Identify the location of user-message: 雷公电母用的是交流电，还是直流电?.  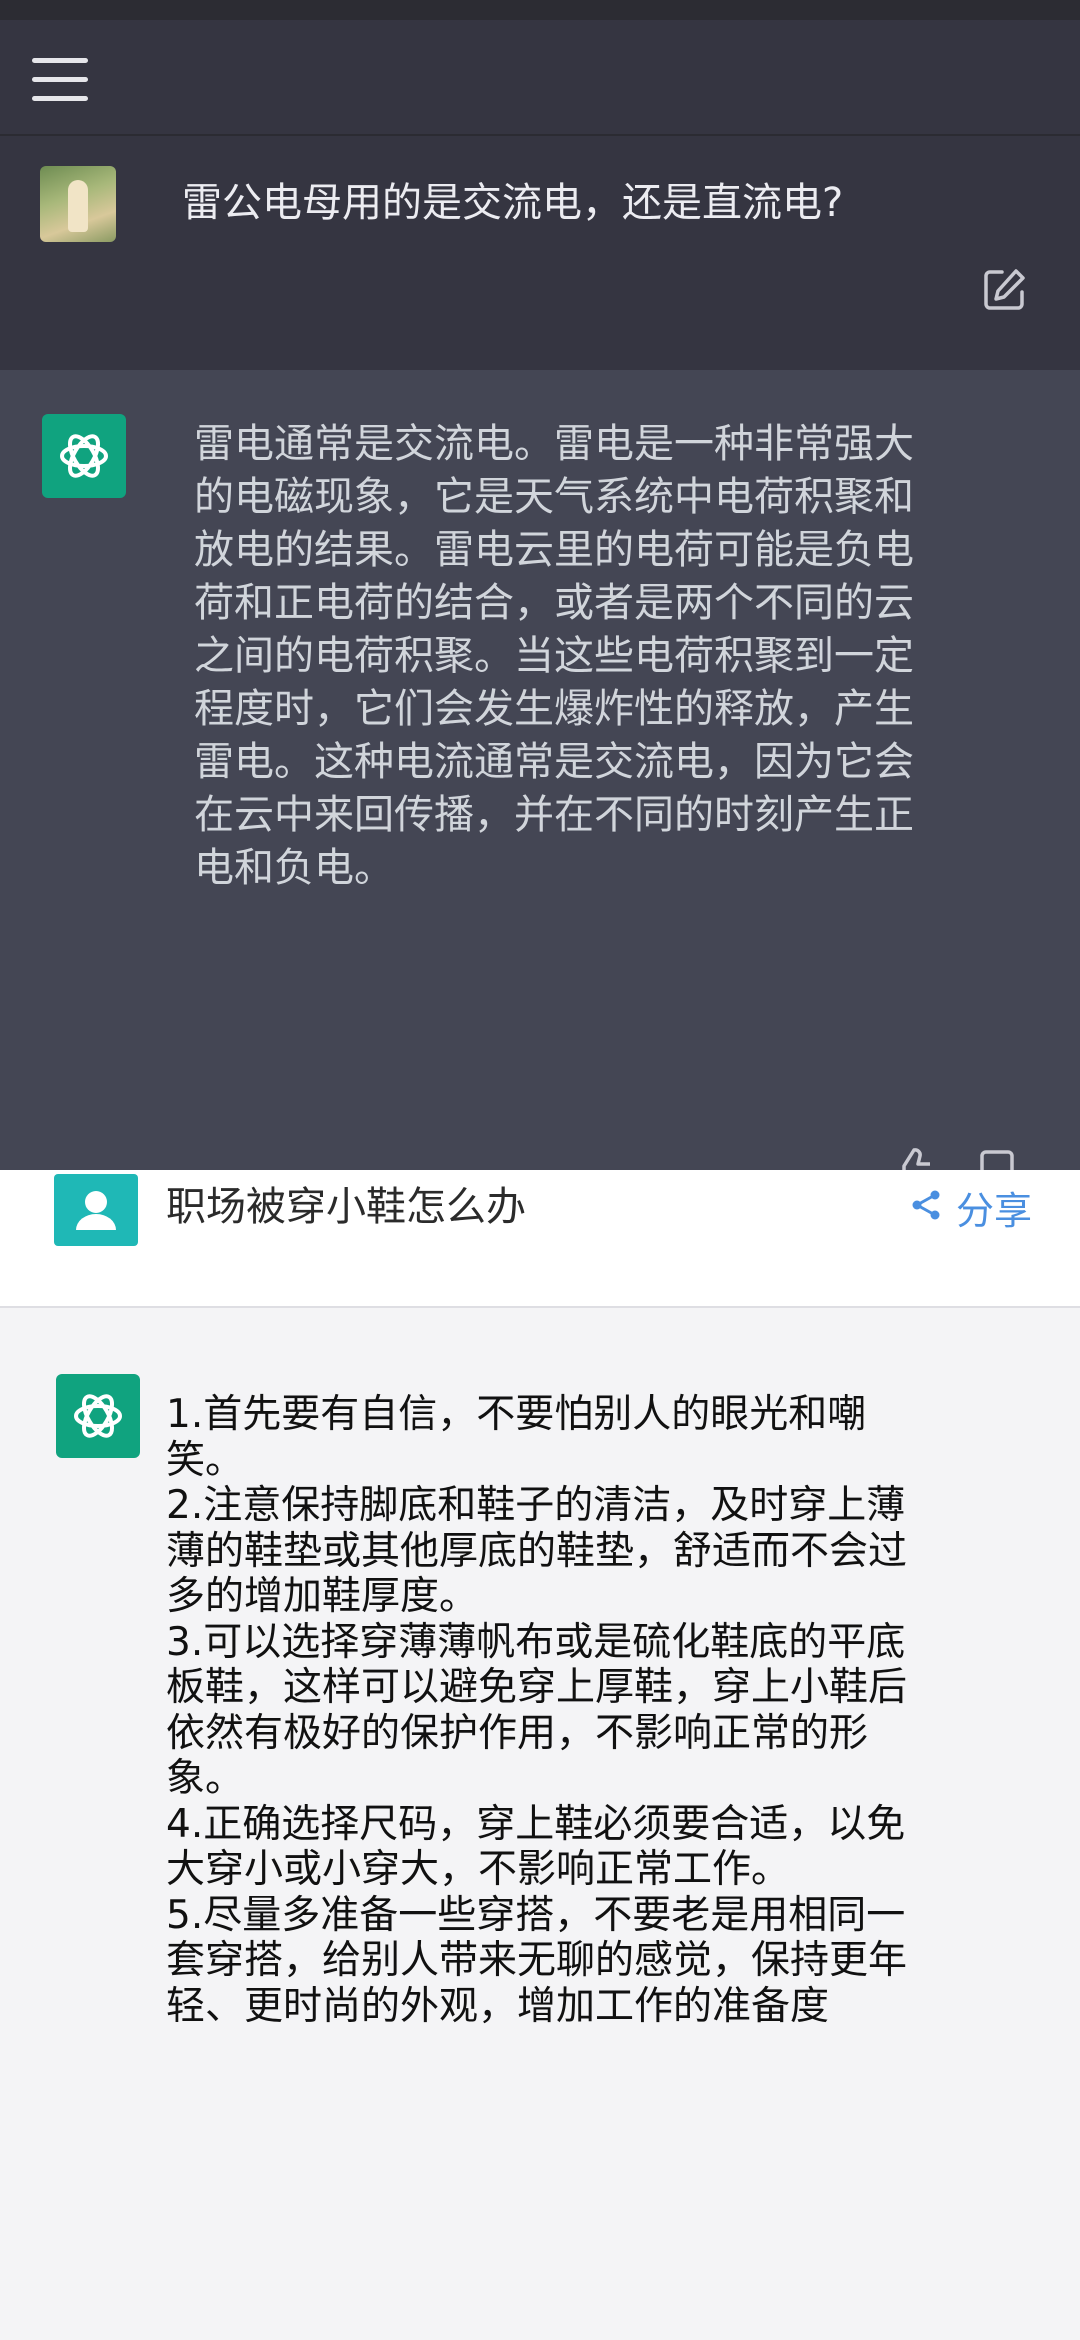
(540, 253).